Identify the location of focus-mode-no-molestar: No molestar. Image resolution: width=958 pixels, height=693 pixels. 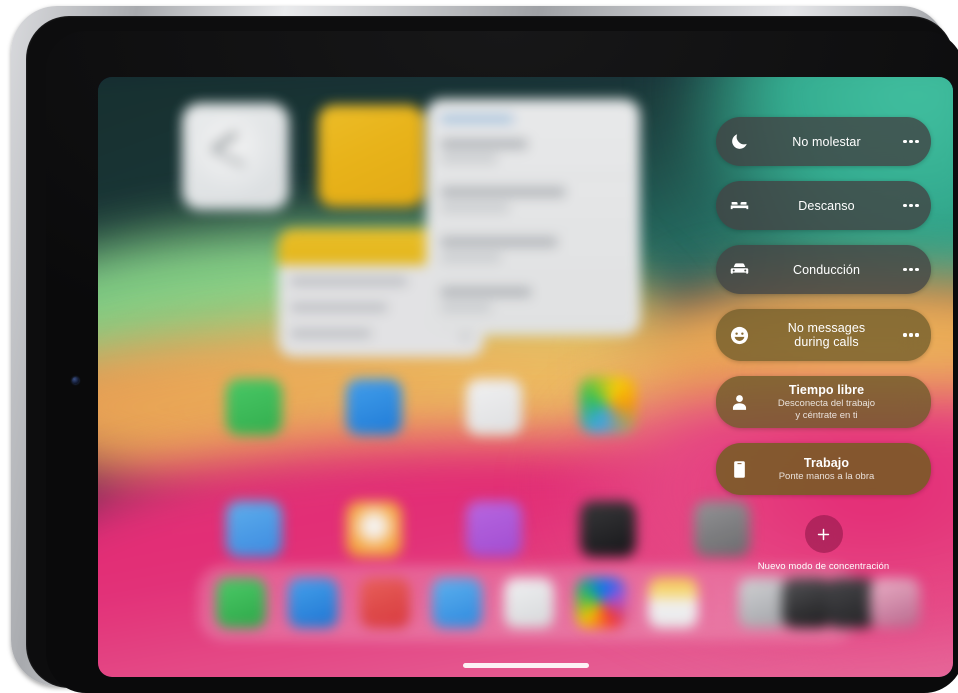
(823, 141).